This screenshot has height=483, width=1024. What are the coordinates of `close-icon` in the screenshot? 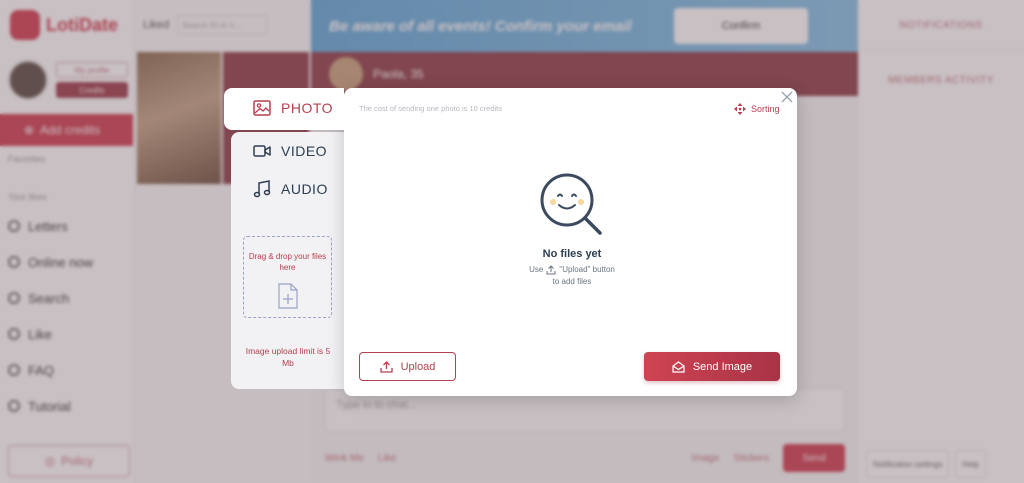 It's located at (787, 97).